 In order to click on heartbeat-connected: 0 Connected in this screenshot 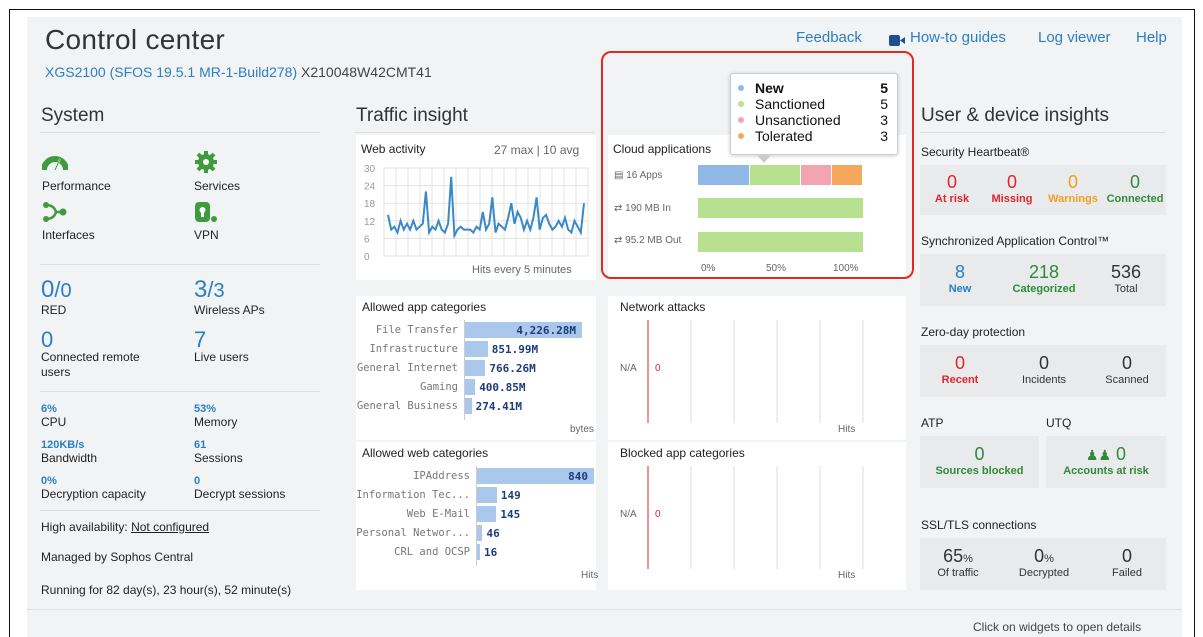, I will do `click(1135, 188)`.